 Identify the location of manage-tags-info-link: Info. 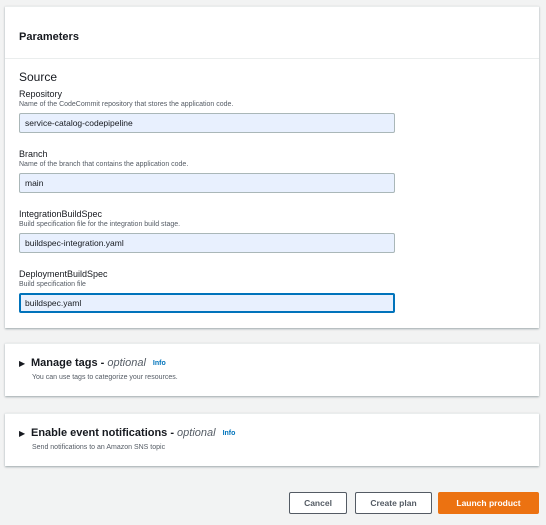
(159, 363).